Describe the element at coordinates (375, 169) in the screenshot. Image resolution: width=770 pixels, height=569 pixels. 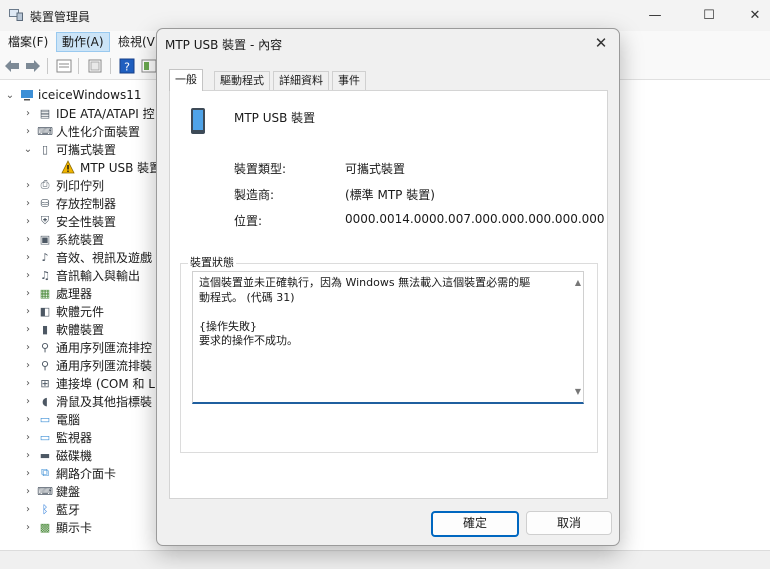
I see `device-type-value: 可攜式裝置` at that location.